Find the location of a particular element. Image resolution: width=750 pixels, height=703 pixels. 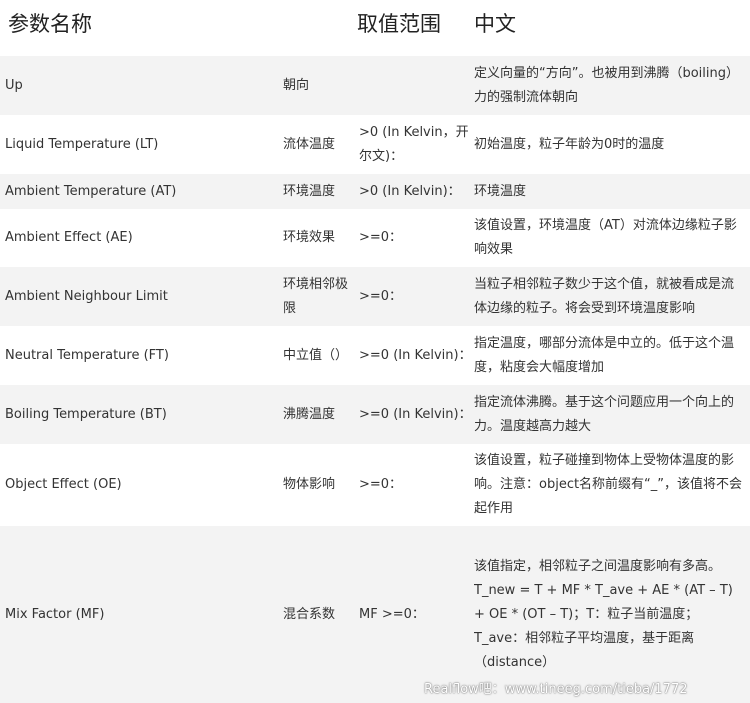

cell-description: 环境温度 is located at coordinates (612, 191).